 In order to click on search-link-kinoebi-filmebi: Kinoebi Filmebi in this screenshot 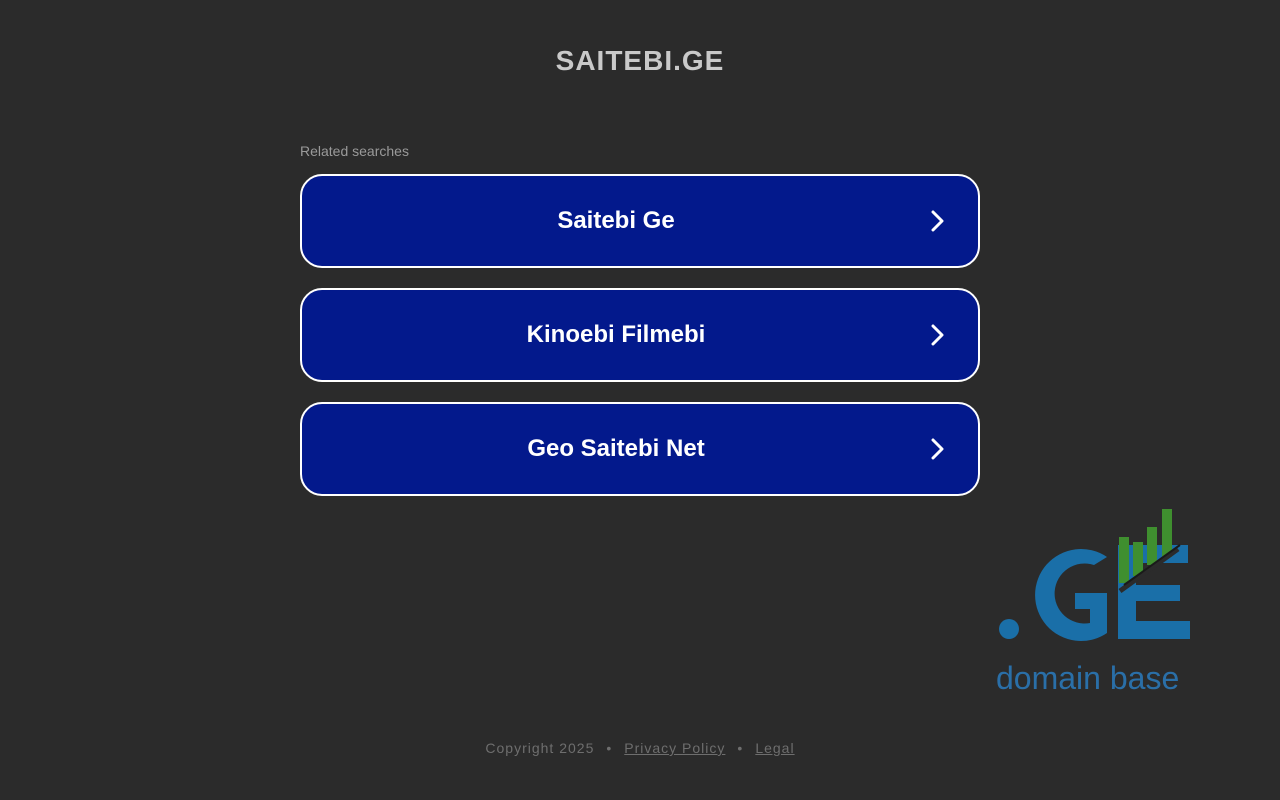, I will do `click(640, 335)`.